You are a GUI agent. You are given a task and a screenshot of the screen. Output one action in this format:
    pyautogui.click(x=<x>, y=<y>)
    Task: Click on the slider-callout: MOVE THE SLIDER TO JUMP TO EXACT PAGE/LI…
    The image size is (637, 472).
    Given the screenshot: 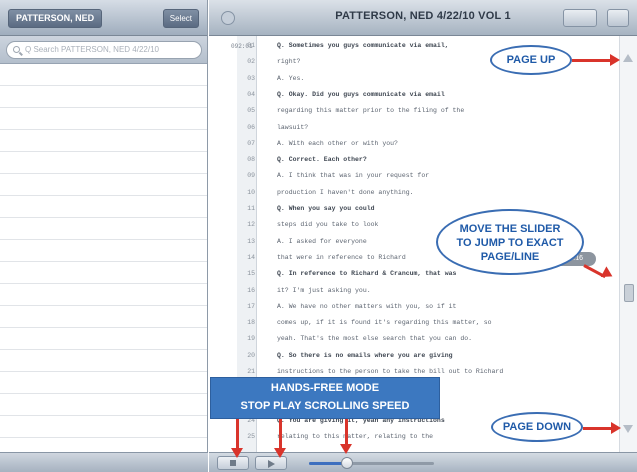 What is the action you would take?
    pyautogui.click(x=510, y=242)
    